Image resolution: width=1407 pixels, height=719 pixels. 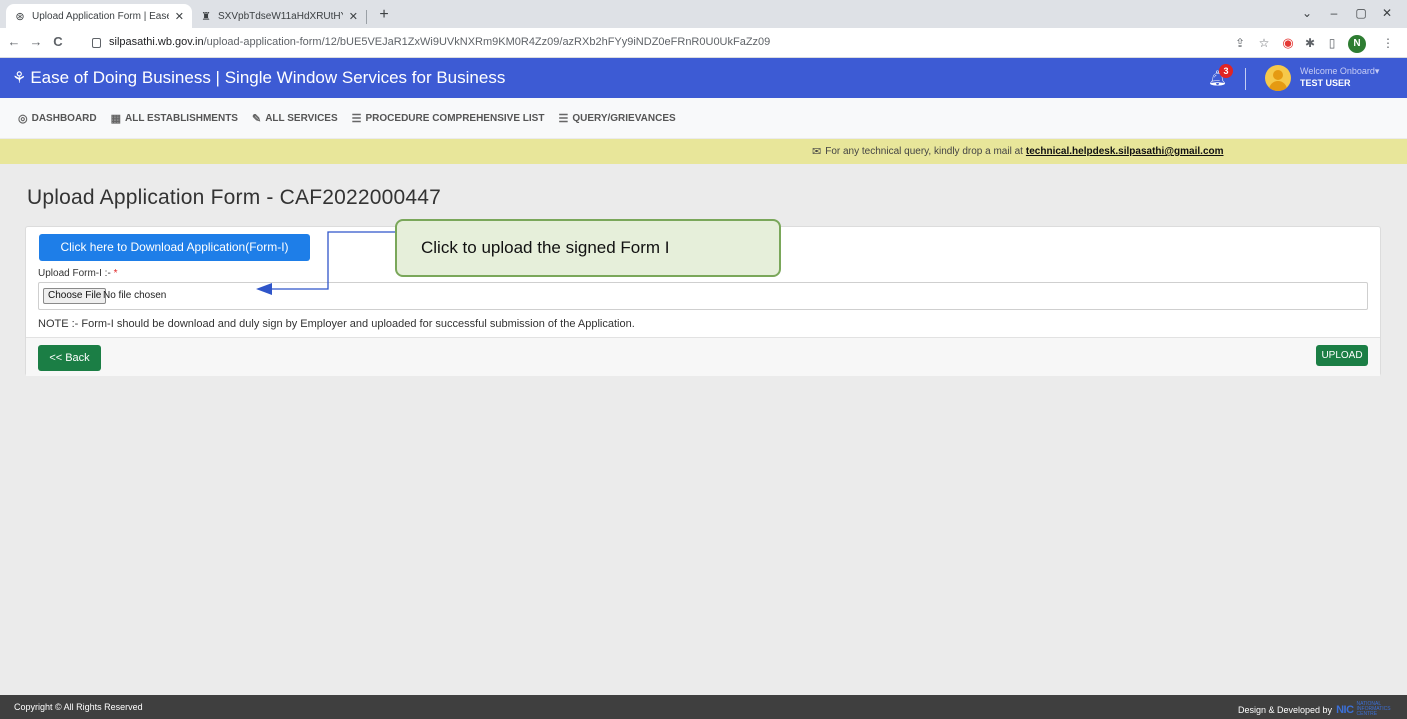 I want to click on dashboard-icon: ◎, so click(x=23, y=118).